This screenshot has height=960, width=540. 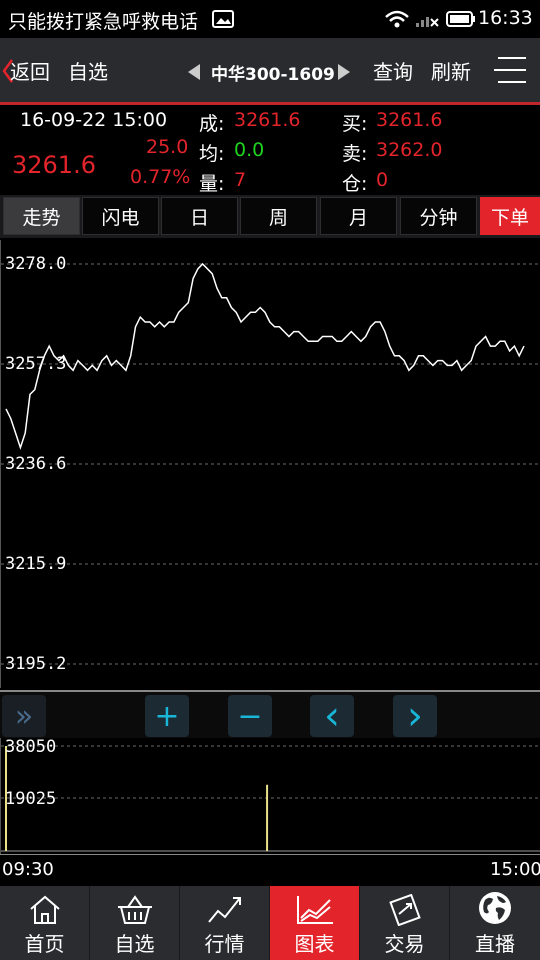 What do you see at coordinates (31, 747) in the screenshot?
I see `volume-tick-label: 38050` at bounding box center [31, 747].